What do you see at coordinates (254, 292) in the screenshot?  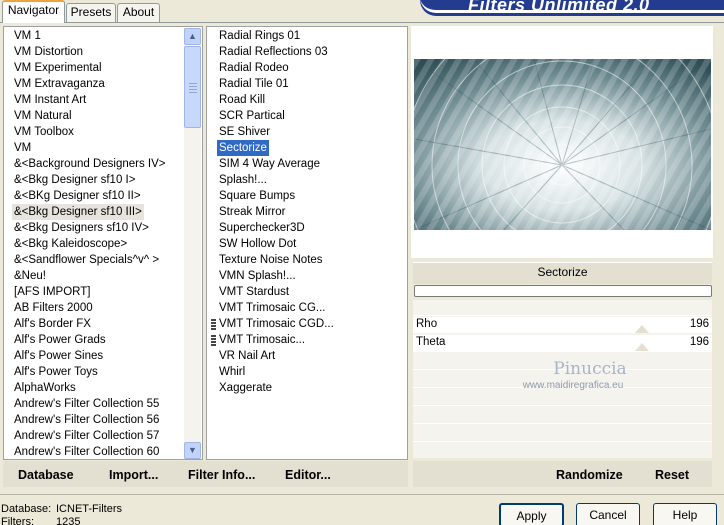 I see `list-item: VMT Stardust` at bounding box center [254, 292].